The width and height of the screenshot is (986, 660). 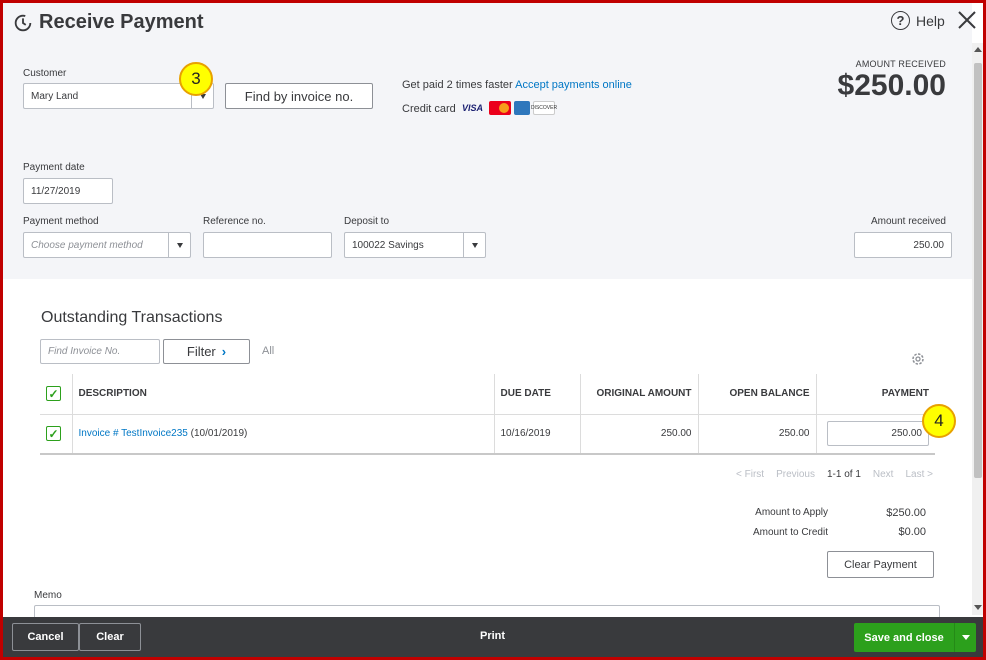 I want to click on visa-icon: VISA, so click(x=473, y=108).